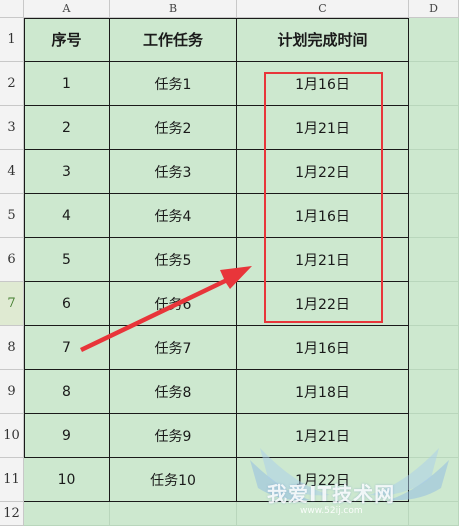 Image resolution: width=459 pixels, height=526 pixels. I want to click on watermark-url: www.52ij.com, so click(331, 511).